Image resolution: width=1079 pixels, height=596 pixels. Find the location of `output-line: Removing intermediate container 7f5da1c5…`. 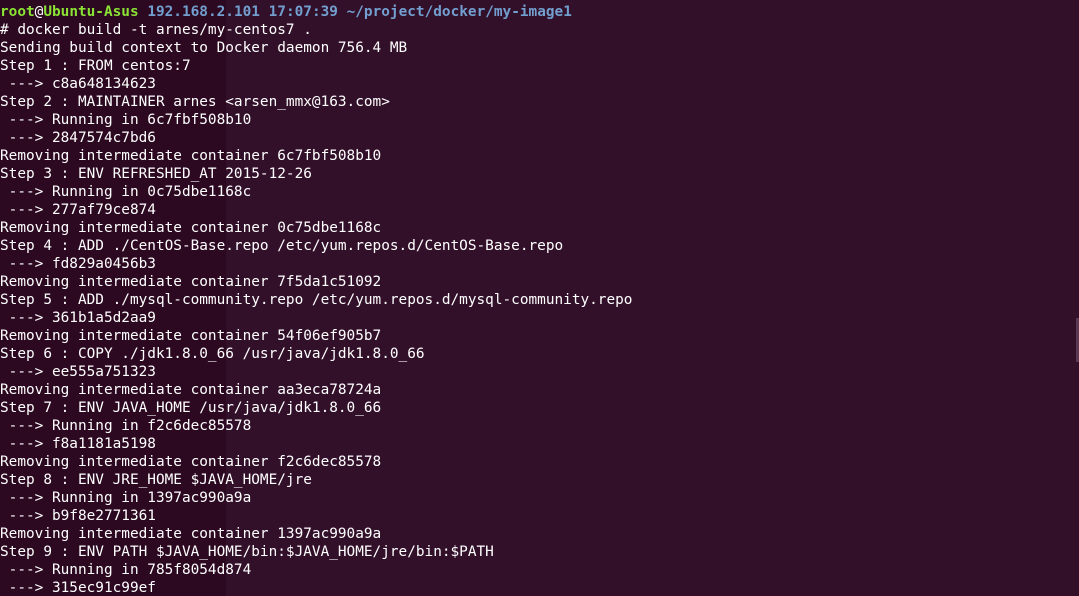

output-line: Removing intermediate container 7f5da1c5… is located at coordinates (191, 282).